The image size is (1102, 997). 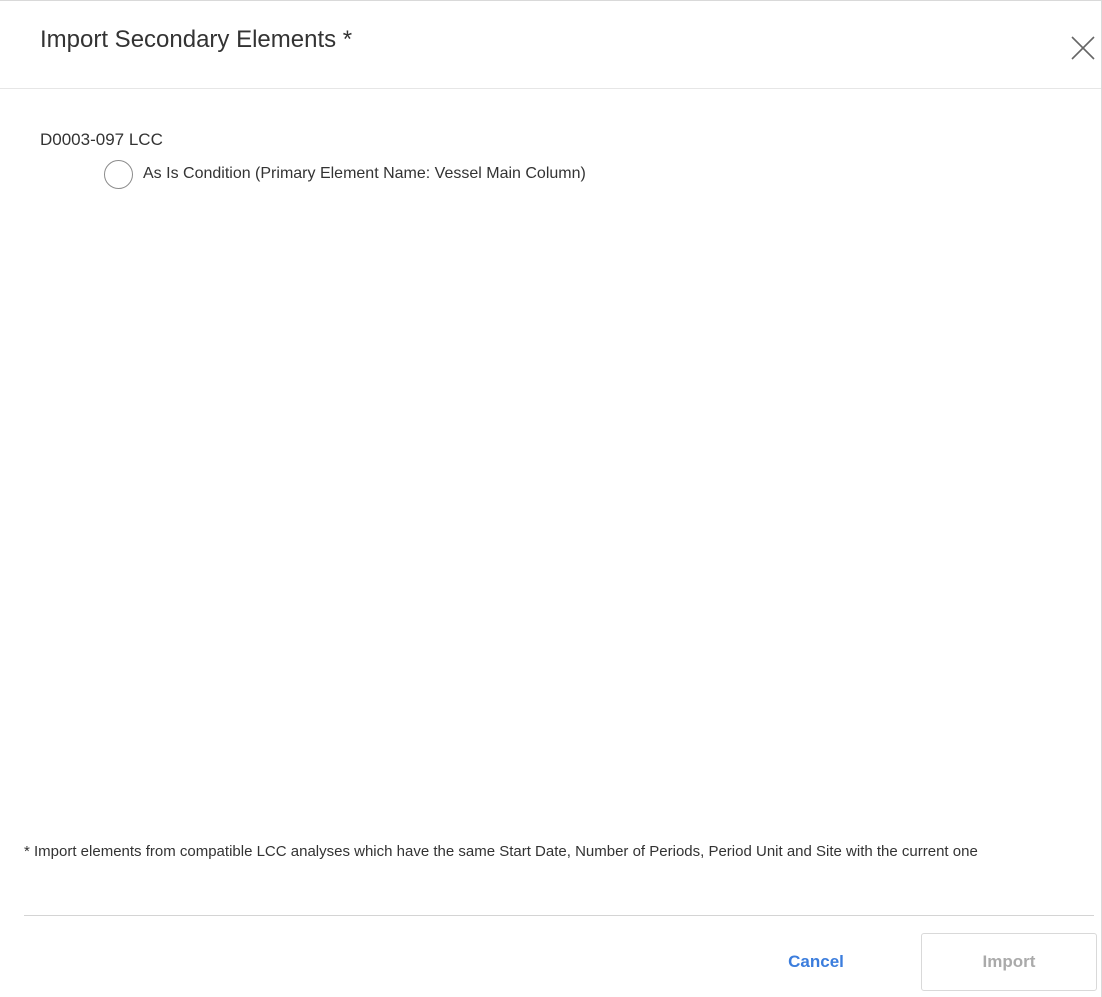 I want to click on footer-divider, so click(x=559, y=915).